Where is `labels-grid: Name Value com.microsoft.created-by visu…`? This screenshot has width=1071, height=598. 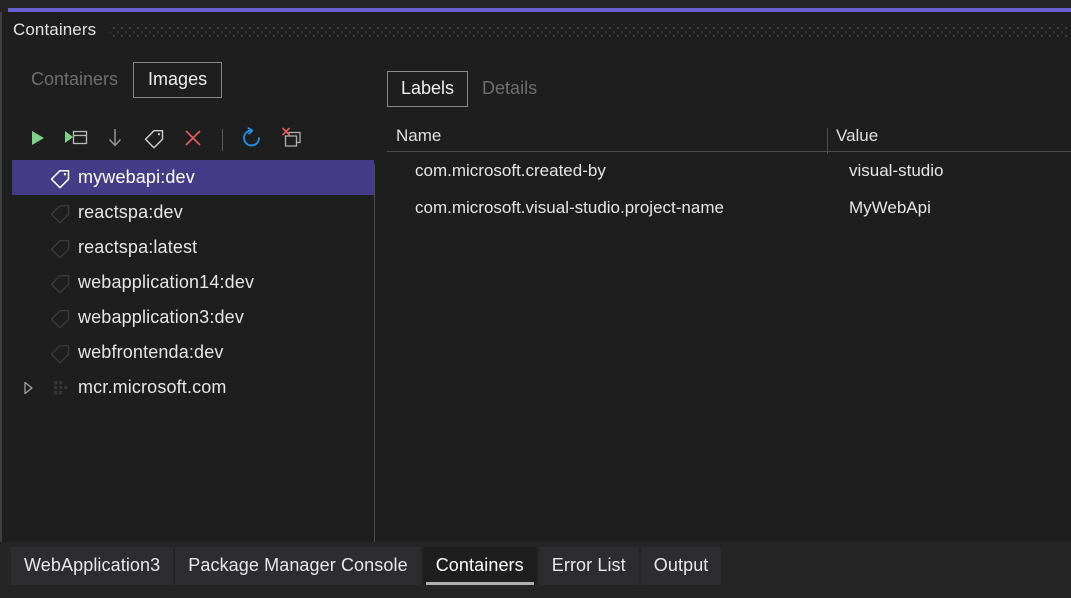
labels-grid: Name Value com.microsoft.created-by visu… is located at coordinates (729, 173).